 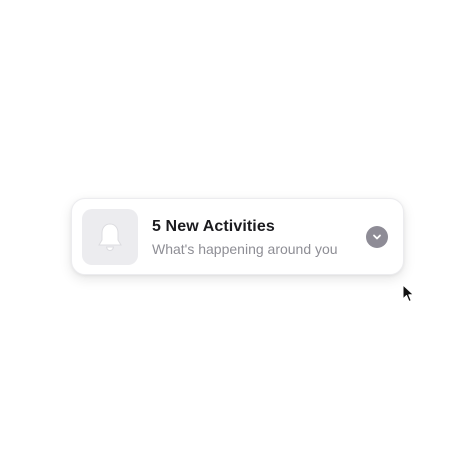 I want to click on notification-title: 5 New Activities, so click(x=213, y=226).